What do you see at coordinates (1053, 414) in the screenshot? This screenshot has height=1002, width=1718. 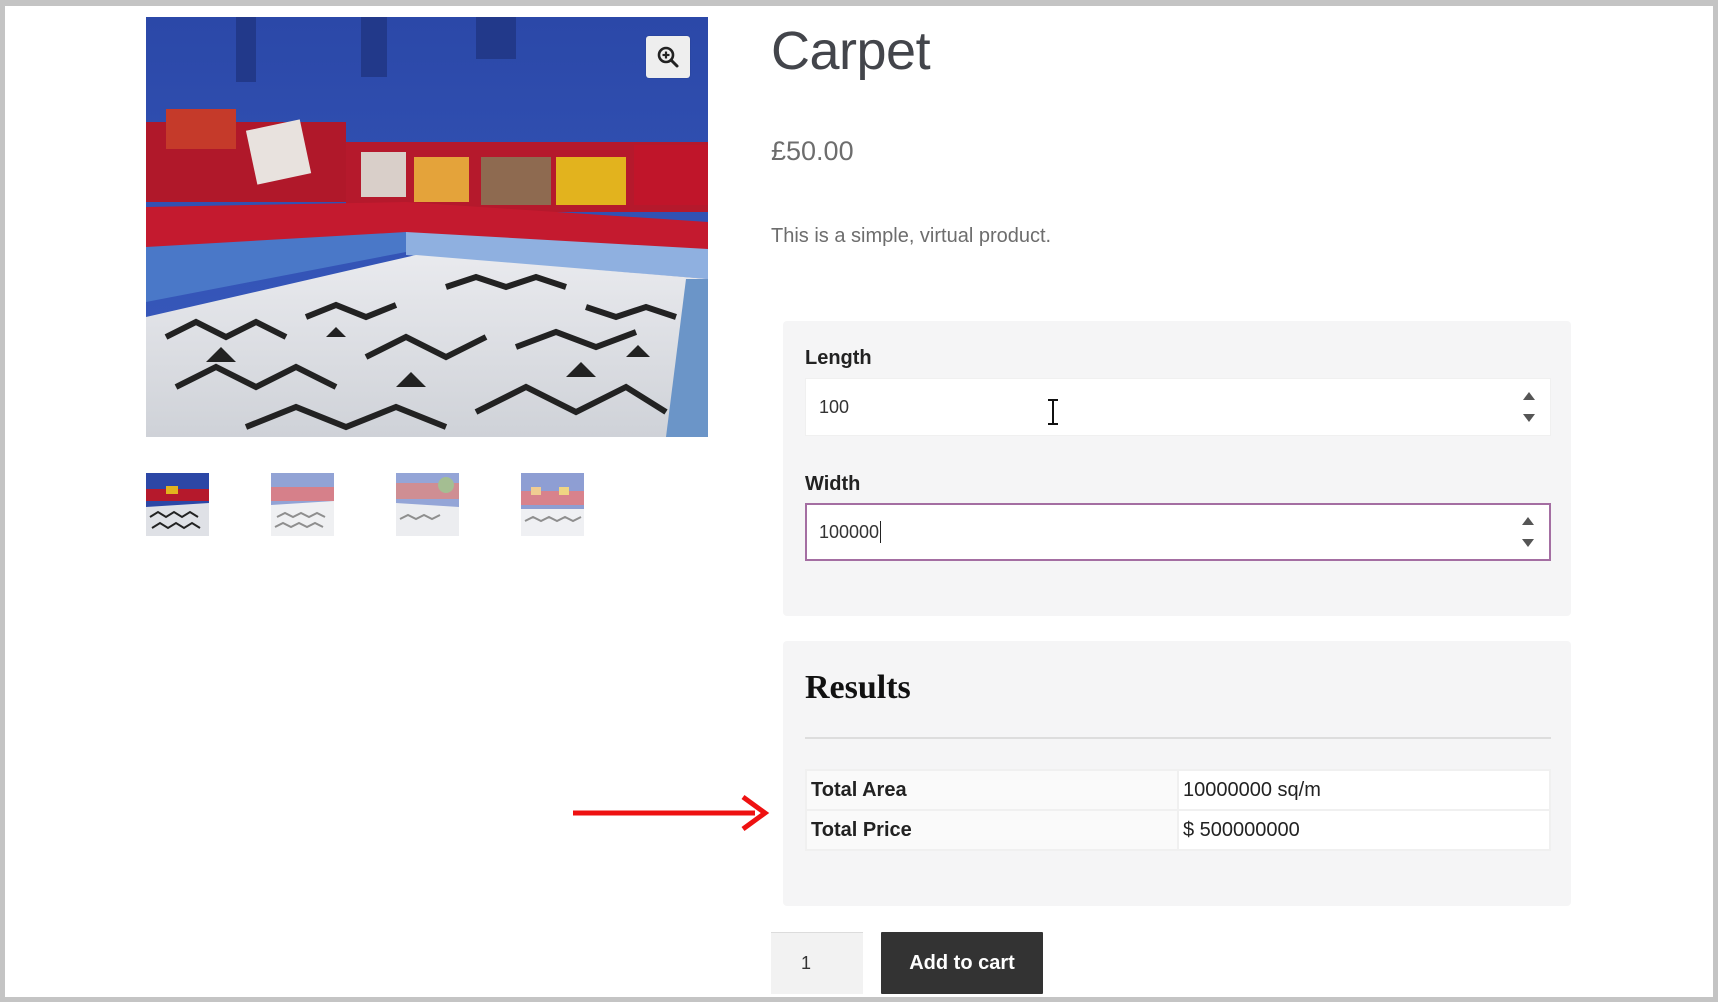 I see `text-cursor-icon` at bounding box center [1053, 414].